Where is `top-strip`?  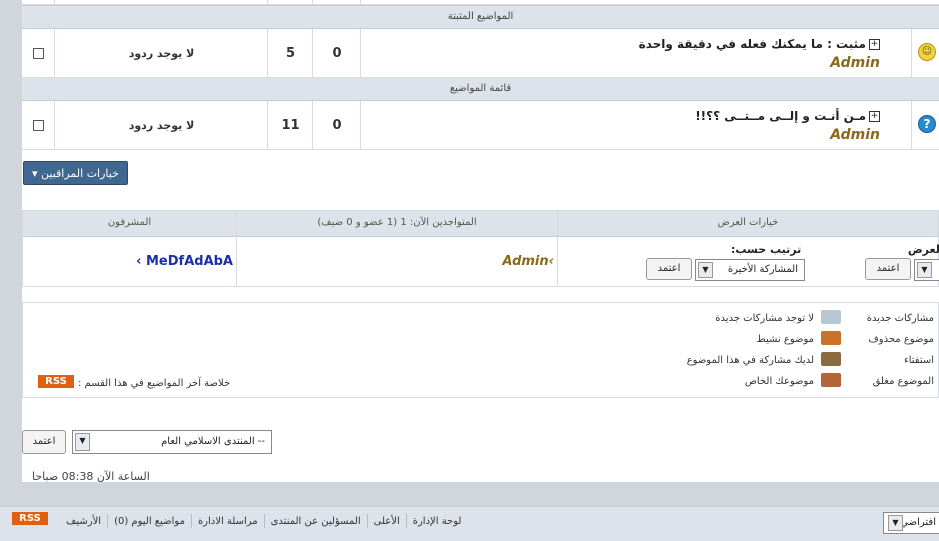 top-strip is located at coordinates (480, 2).